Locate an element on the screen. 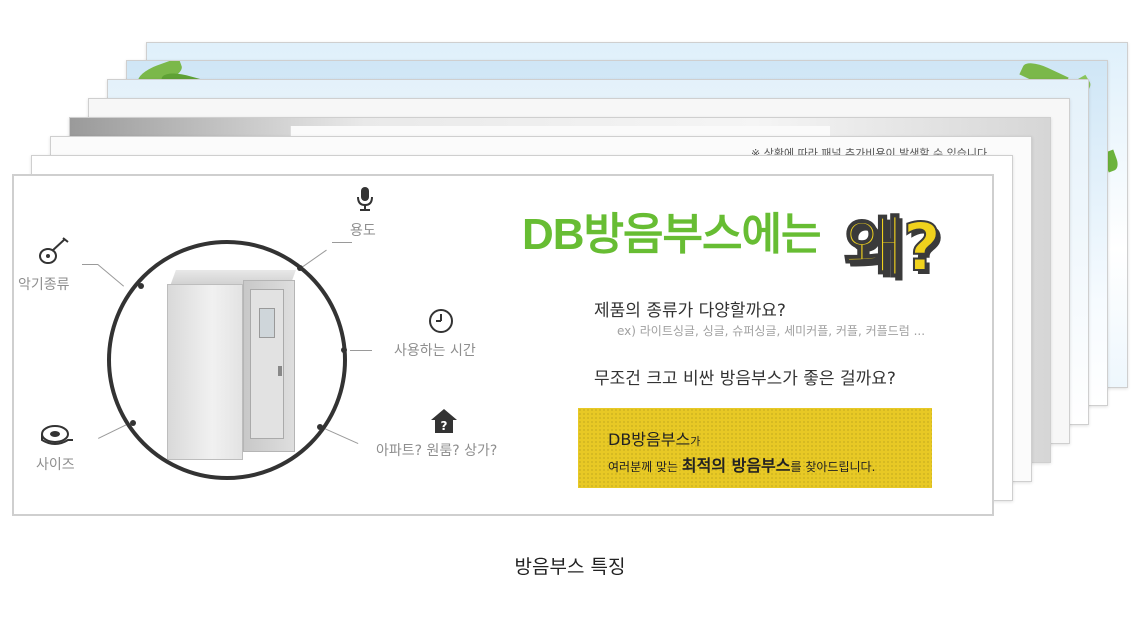  feature-label-time: 사용하는 시간 is located at coordinates (435, 351).